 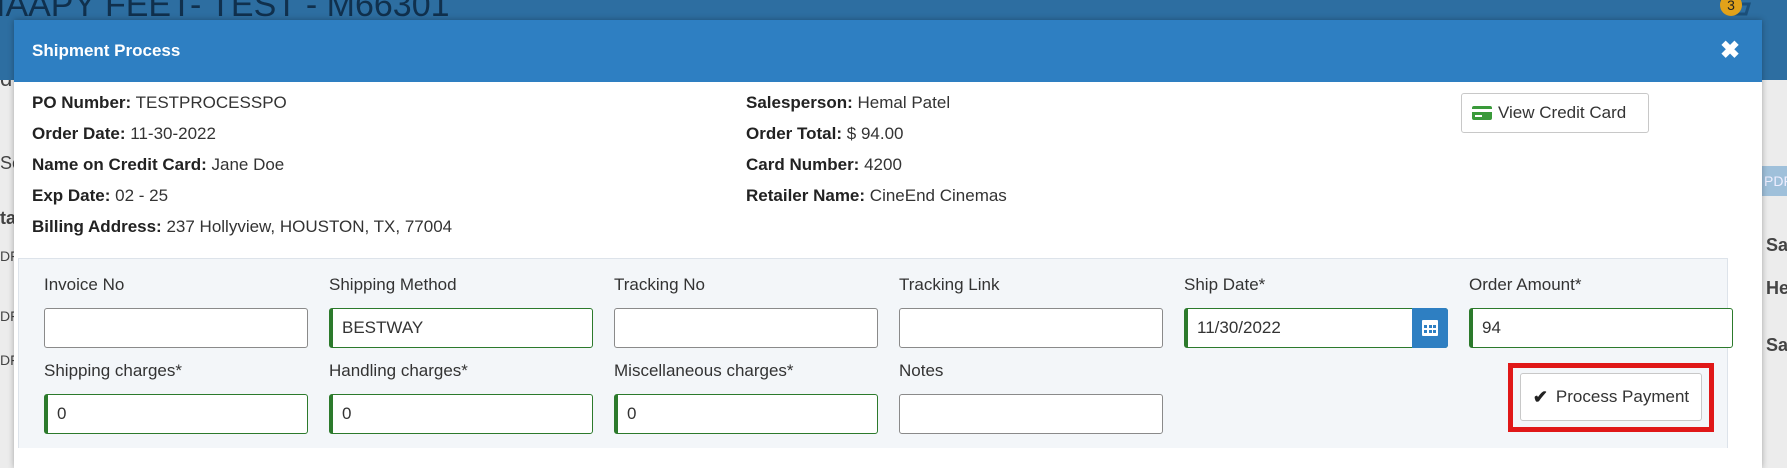 What do you see at coordinates (803, 164) in the screenshot?
I see `info-label: Card Number:` at bounding box center [803, 164].